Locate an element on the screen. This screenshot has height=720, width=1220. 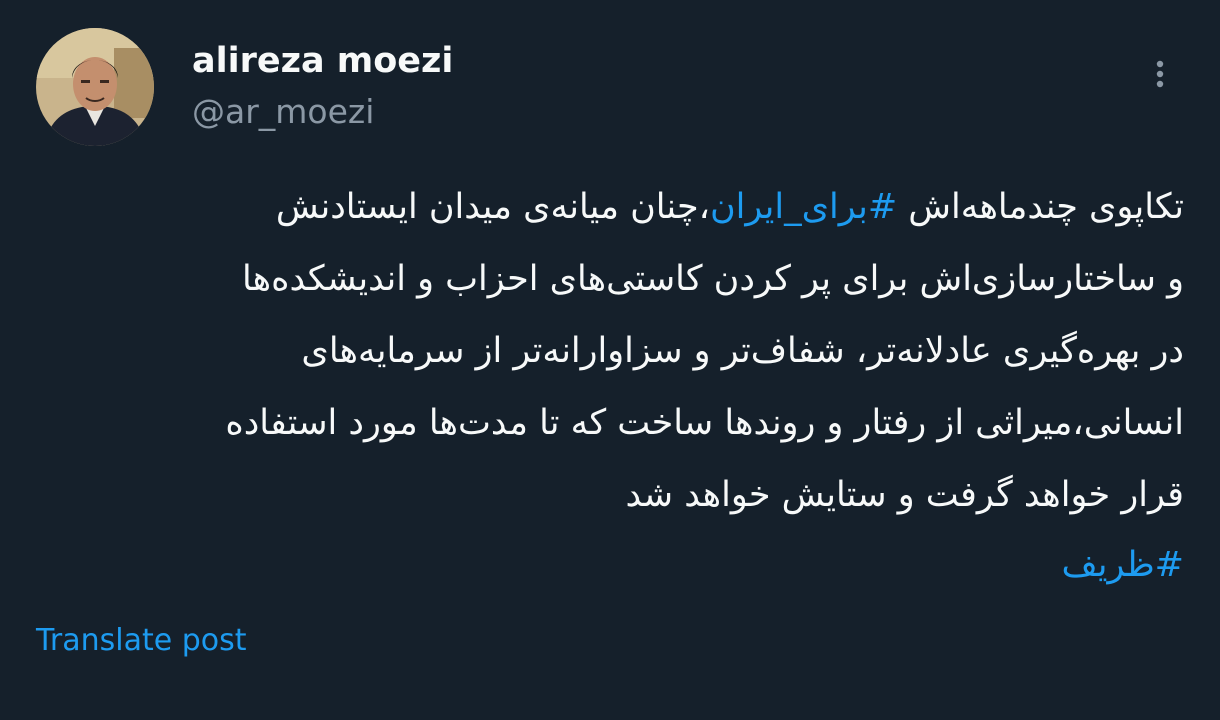
display-name: alireza moezi is located at coordinates (322, 61).